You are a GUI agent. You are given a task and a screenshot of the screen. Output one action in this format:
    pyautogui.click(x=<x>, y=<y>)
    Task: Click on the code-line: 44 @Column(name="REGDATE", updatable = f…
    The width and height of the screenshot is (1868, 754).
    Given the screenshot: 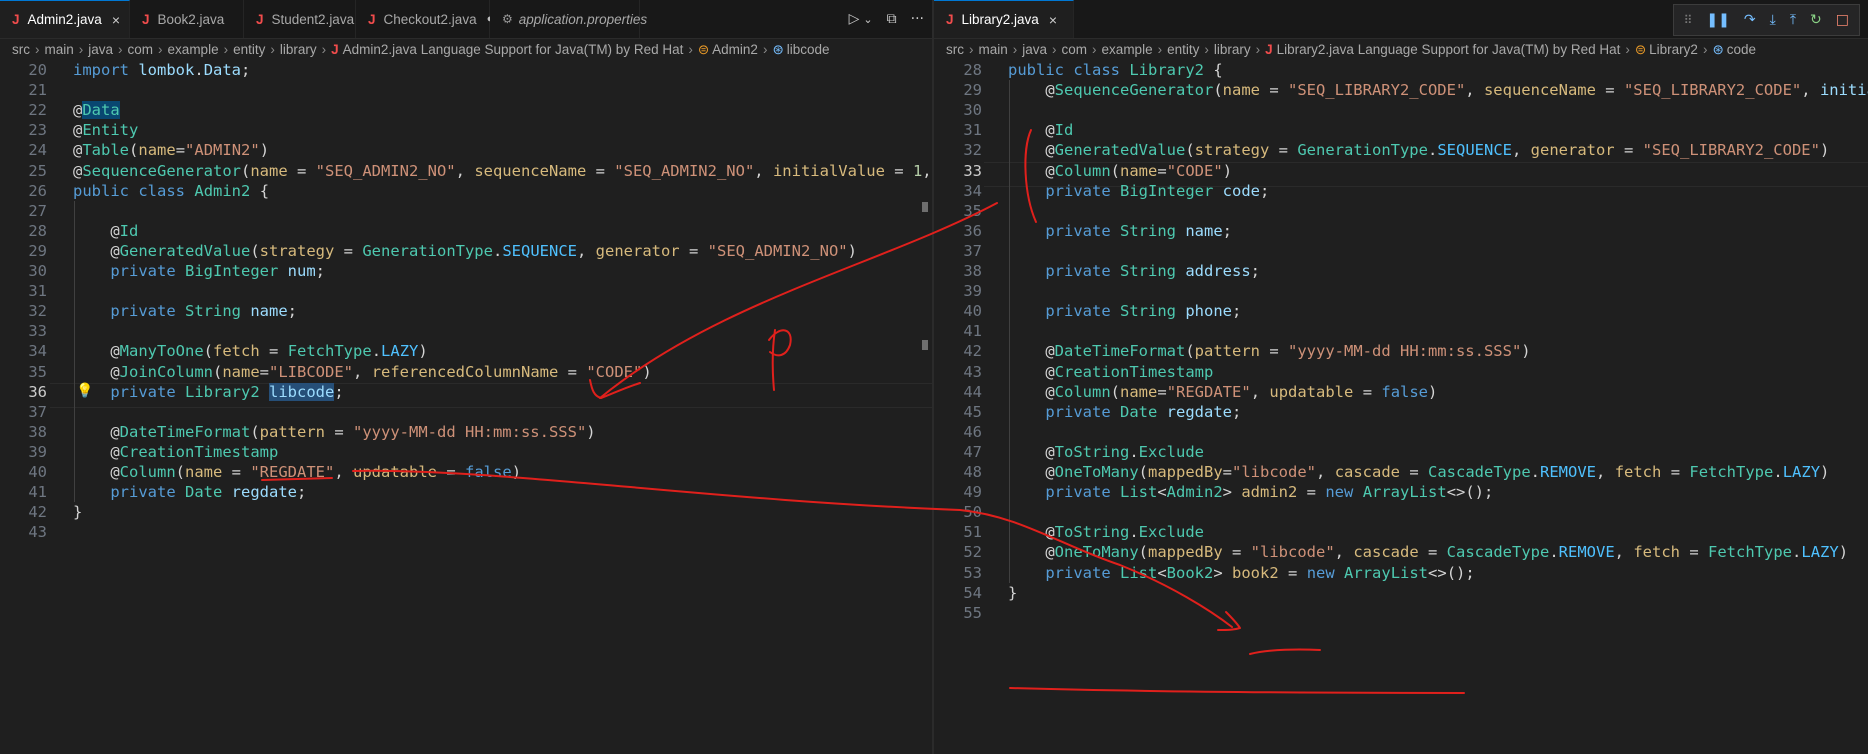 What is the action you would take?
    pyautogui.click(x=1401, y=392)
    